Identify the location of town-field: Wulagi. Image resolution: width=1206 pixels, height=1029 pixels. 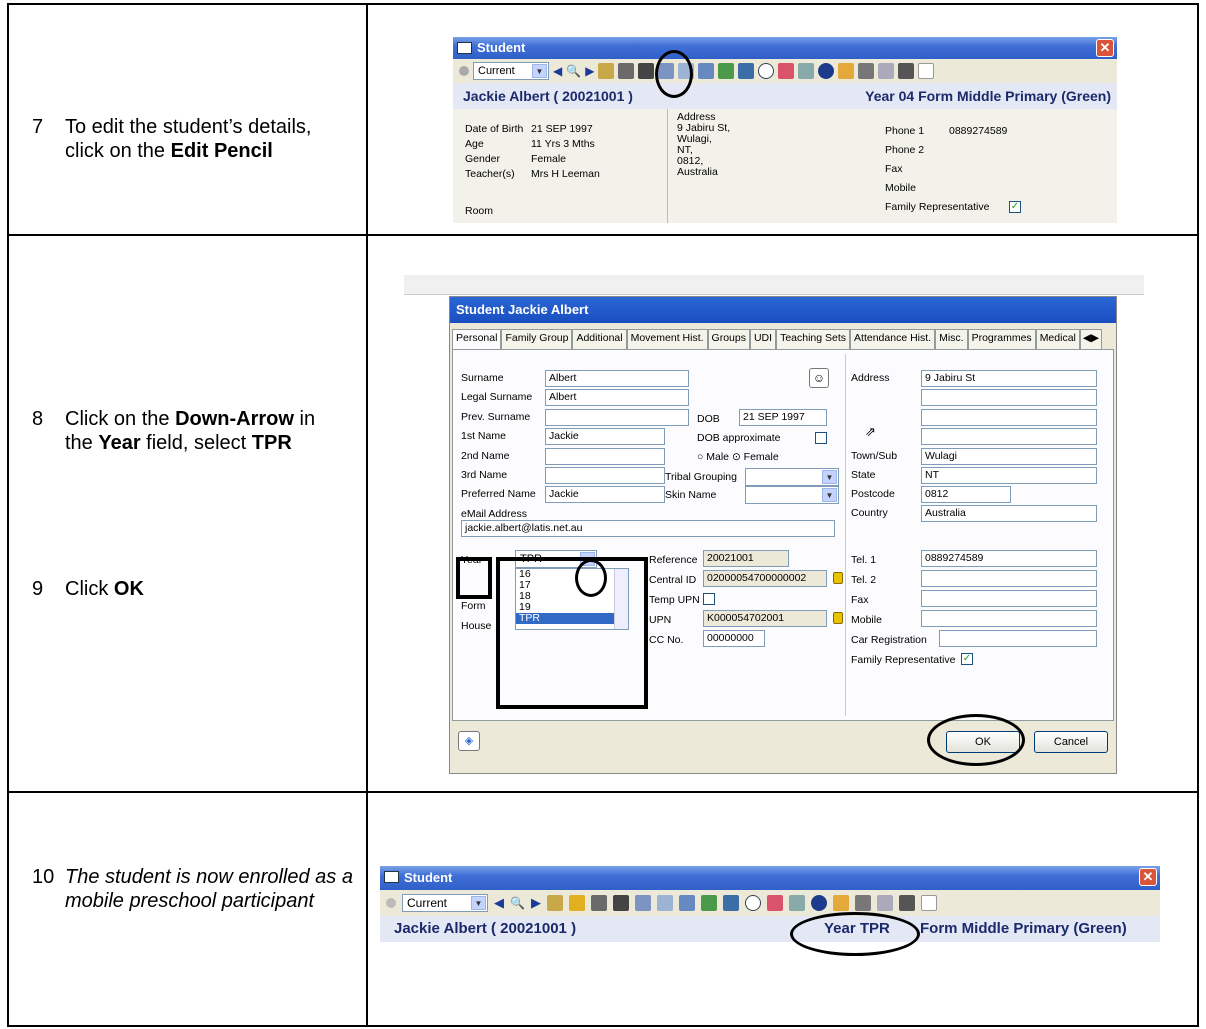
(1009, 456).